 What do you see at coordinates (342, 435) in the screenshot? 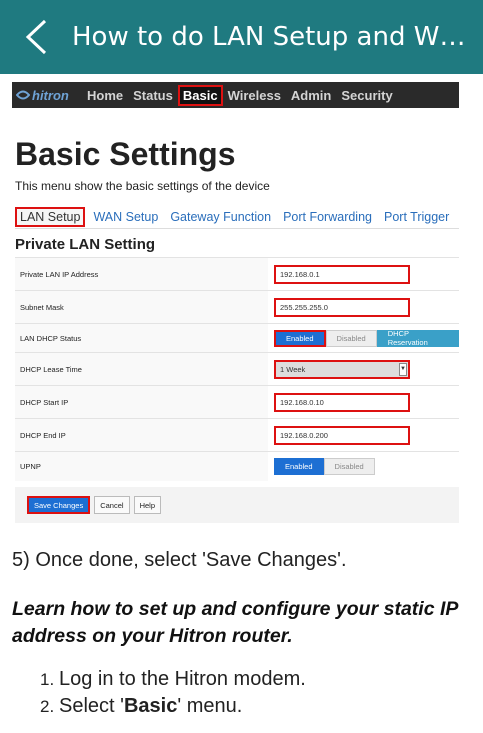
I see `dhcp-end-ip-input: 192.168.0.200` at bounding box center [342, 435].